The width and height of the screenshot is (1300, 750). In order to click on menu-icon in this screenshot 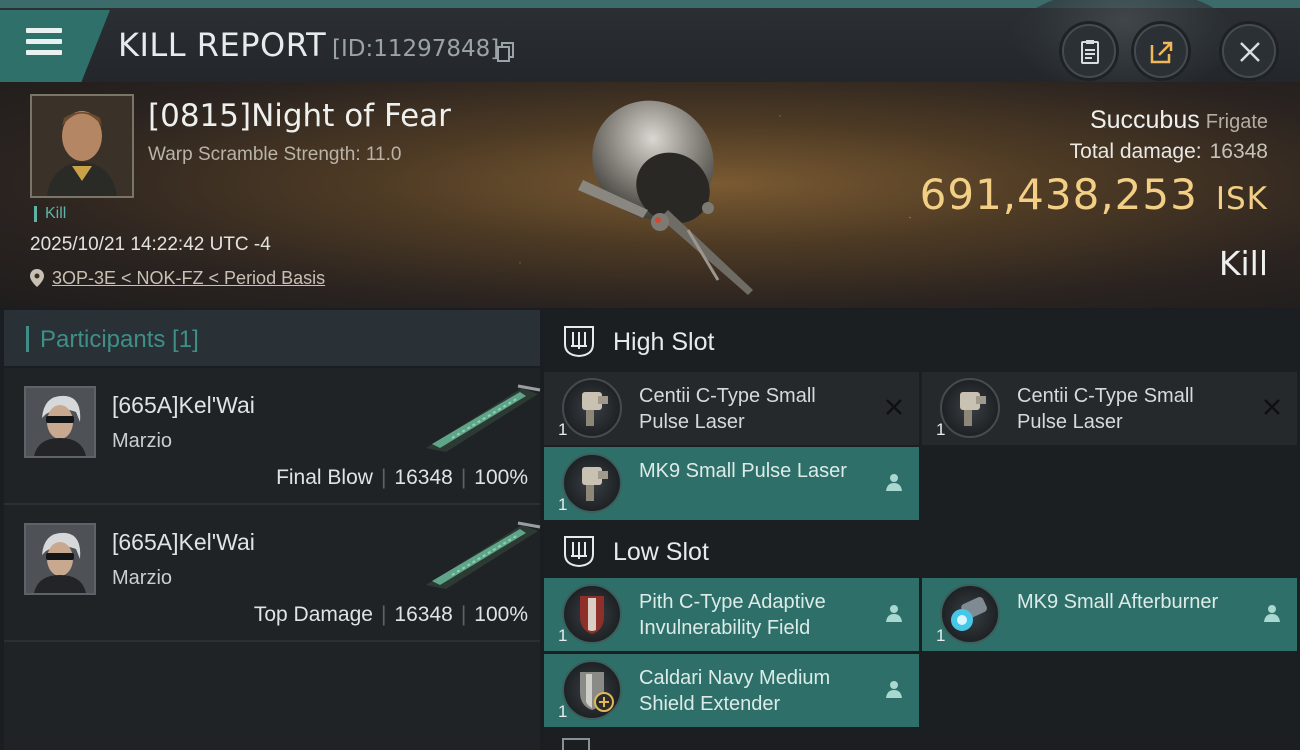, I will do `click(44, 43)`.